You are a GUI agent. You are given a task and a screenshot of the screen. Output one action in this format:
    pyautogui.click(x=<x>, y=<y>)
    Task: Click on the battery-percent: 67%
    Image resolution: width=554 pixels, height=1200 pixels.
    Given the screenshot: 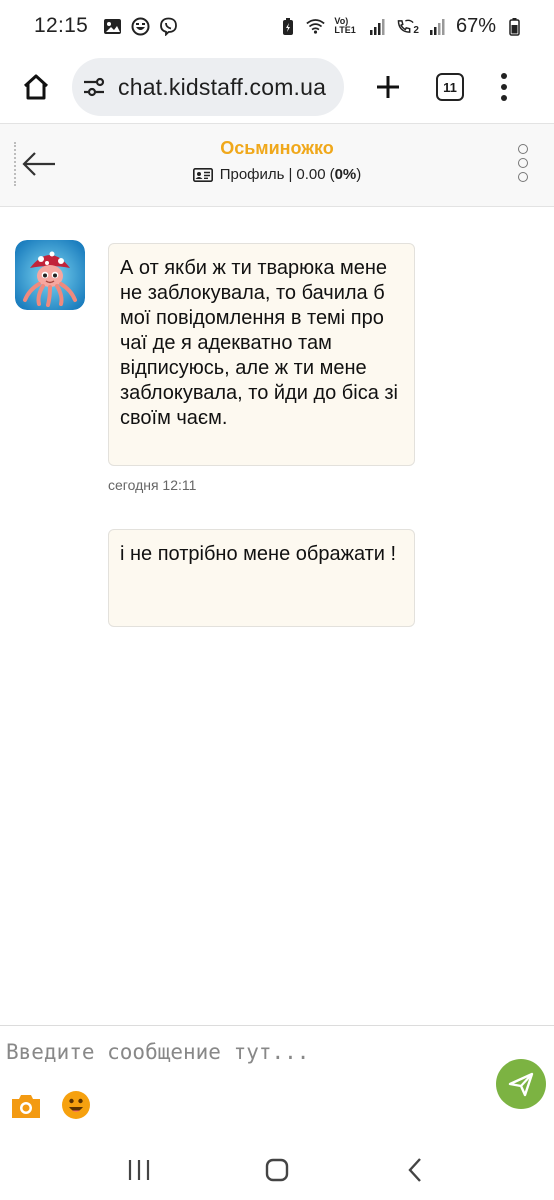 What is the action you would take?
    pyautogui.click(x=475, y=25)
    